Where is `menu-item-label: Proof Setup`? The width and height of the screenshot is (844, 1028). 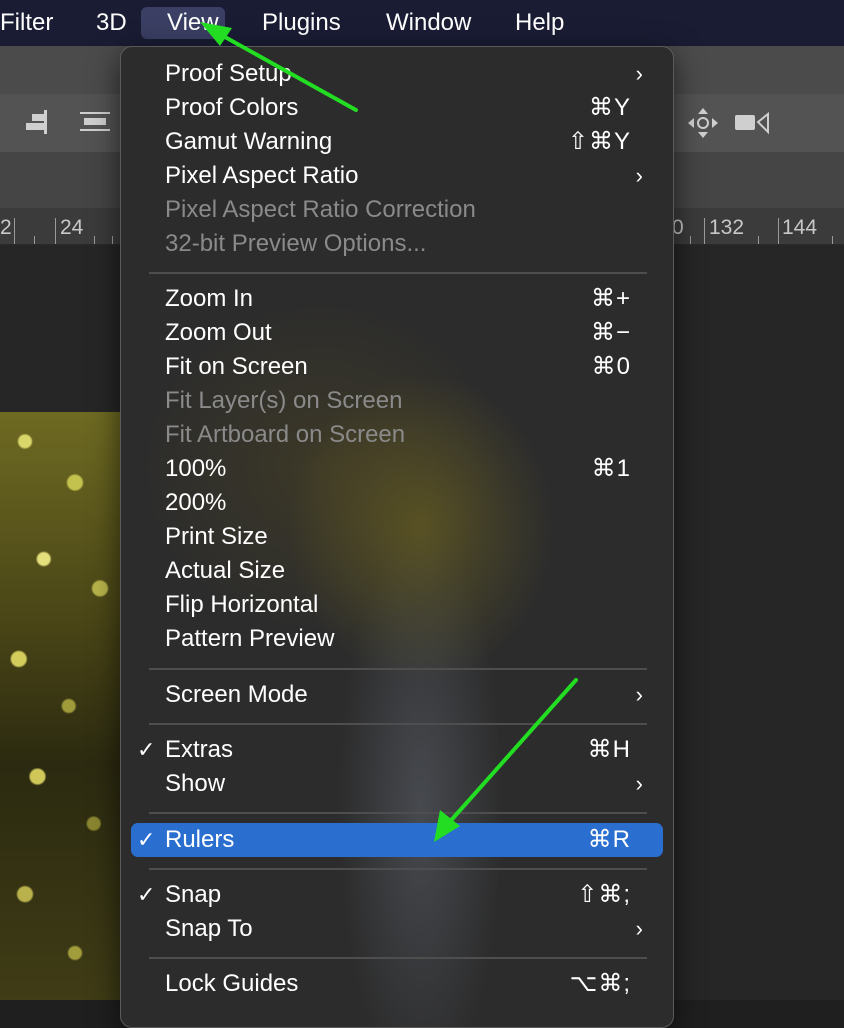 menu-item-label: Proof Setup is located at coordinates (228, 73).